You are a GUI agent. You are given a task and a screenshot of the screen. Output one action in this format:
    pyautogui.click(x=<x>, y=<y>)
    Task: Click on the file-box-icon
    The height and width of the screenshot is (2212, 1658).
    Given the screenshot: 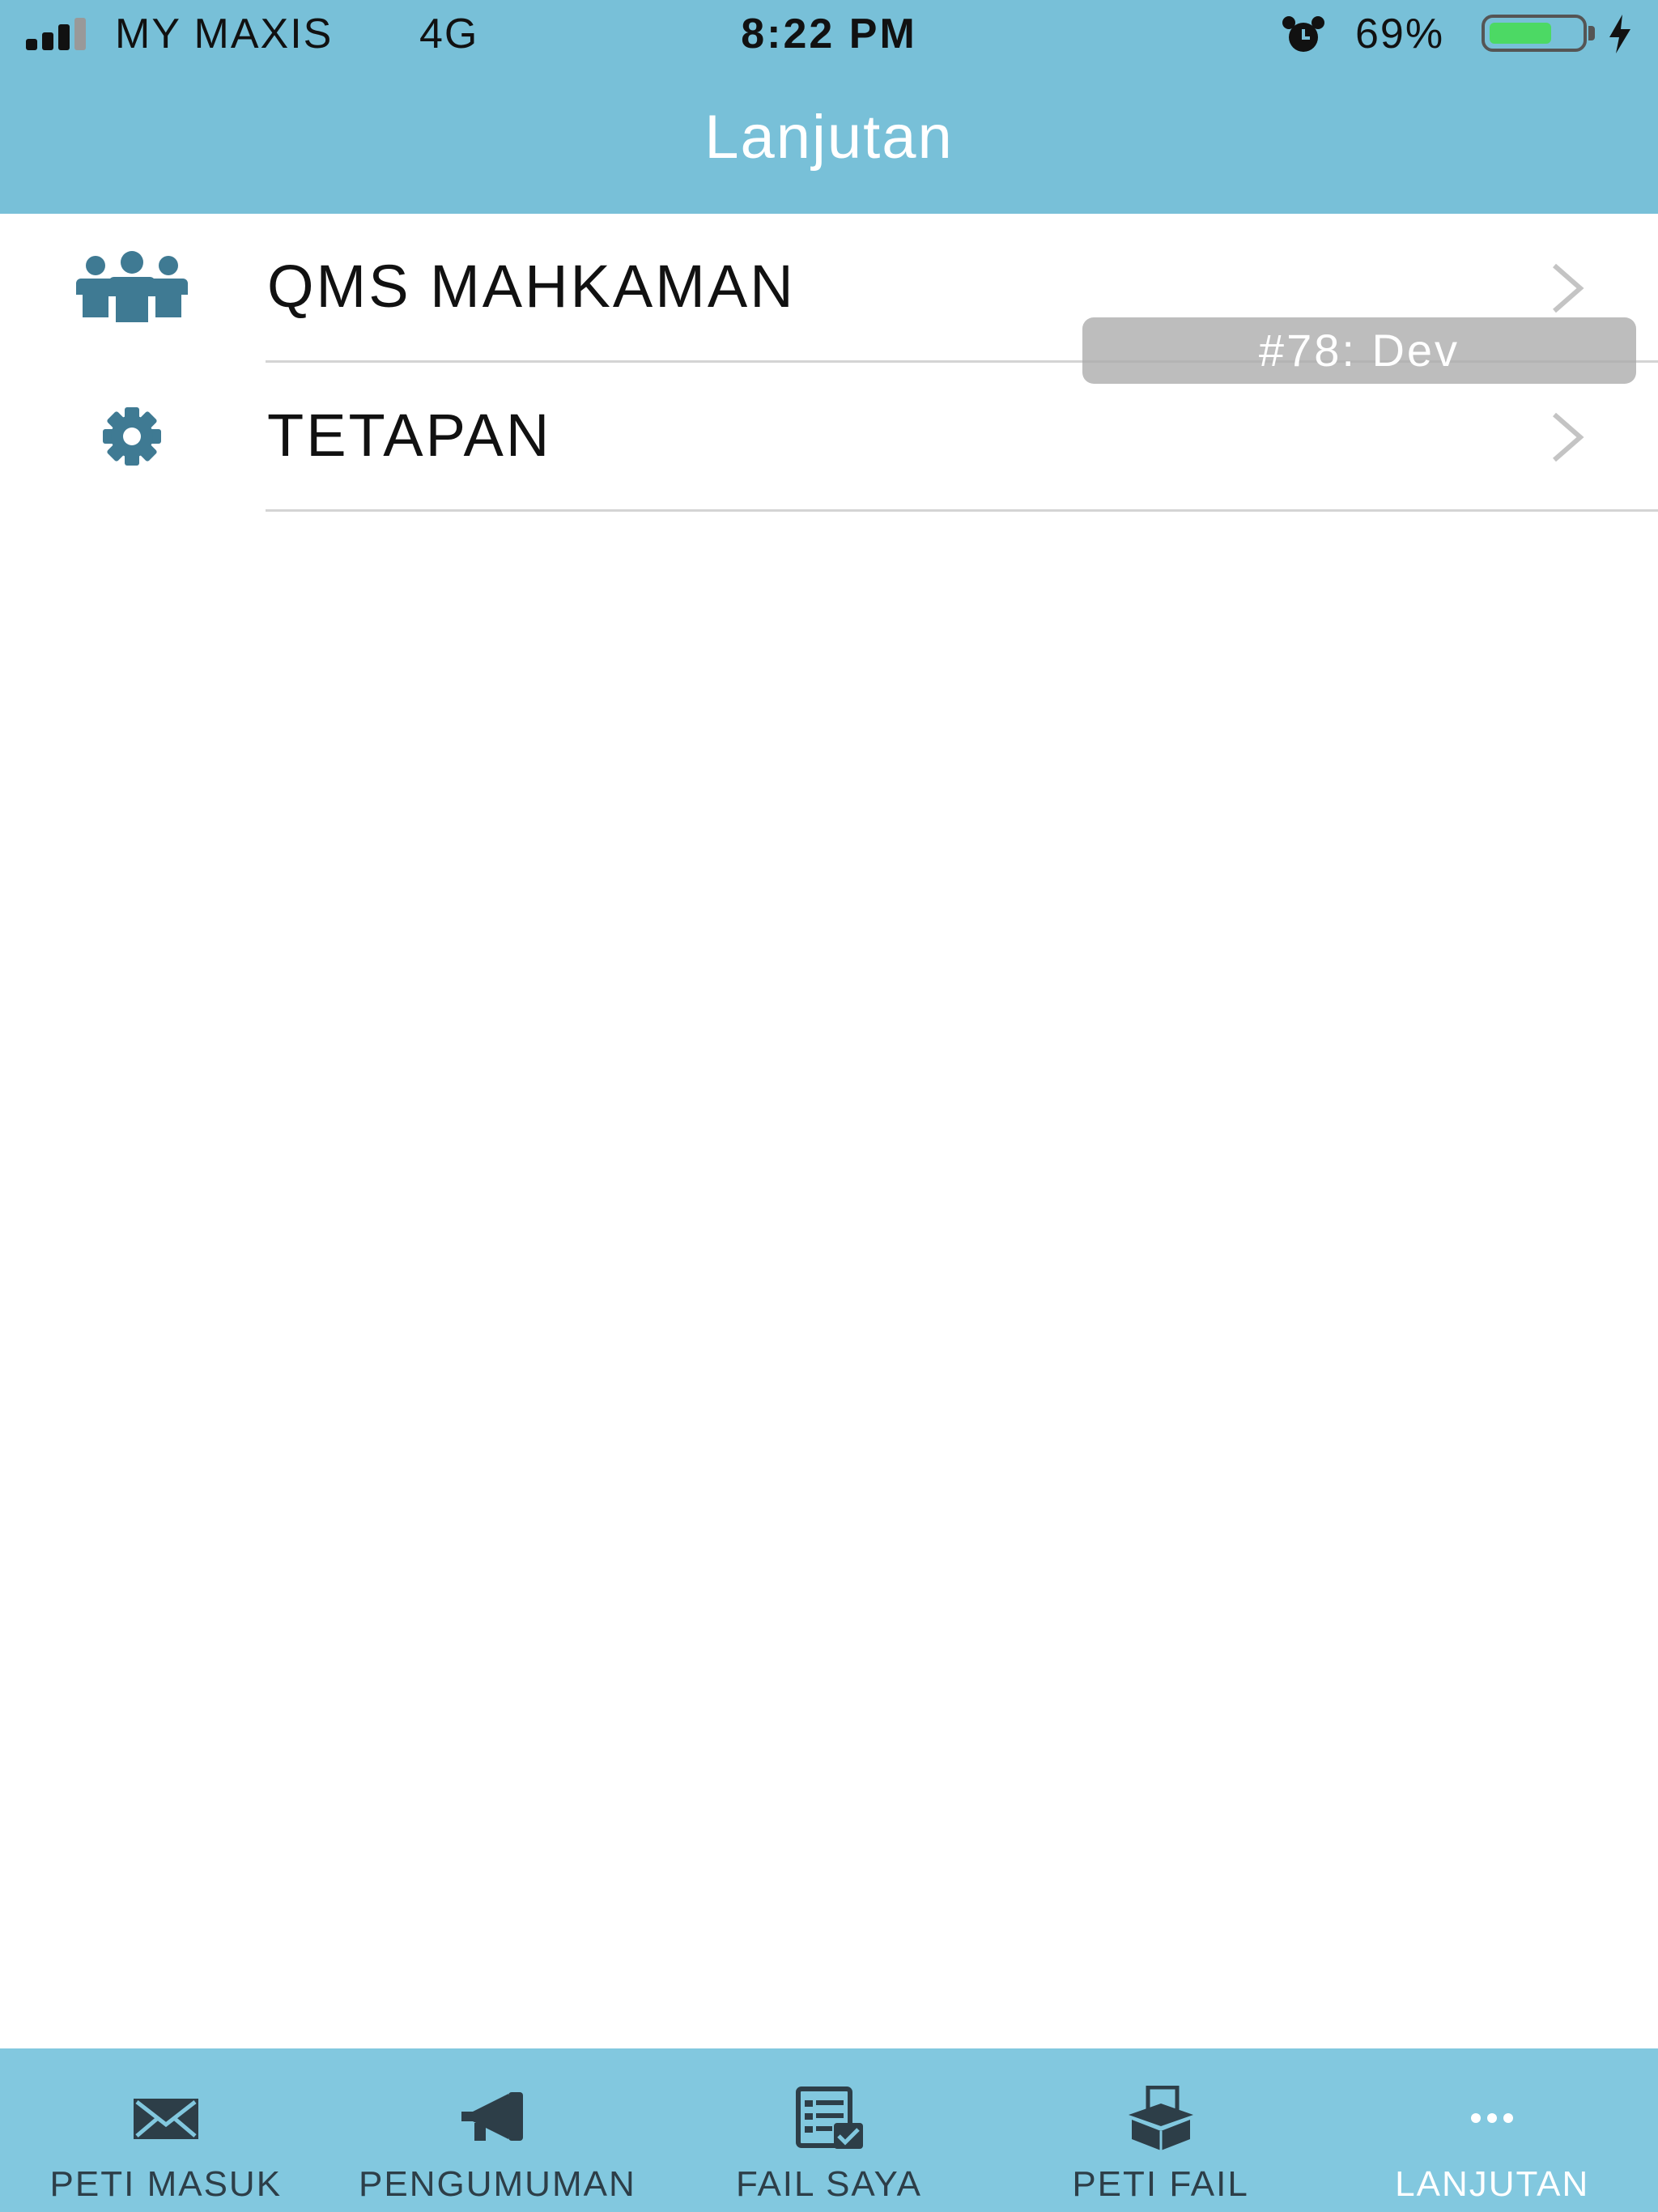 What is the action you would take?
    pyautogui.click(x=1160, y=2118)
    